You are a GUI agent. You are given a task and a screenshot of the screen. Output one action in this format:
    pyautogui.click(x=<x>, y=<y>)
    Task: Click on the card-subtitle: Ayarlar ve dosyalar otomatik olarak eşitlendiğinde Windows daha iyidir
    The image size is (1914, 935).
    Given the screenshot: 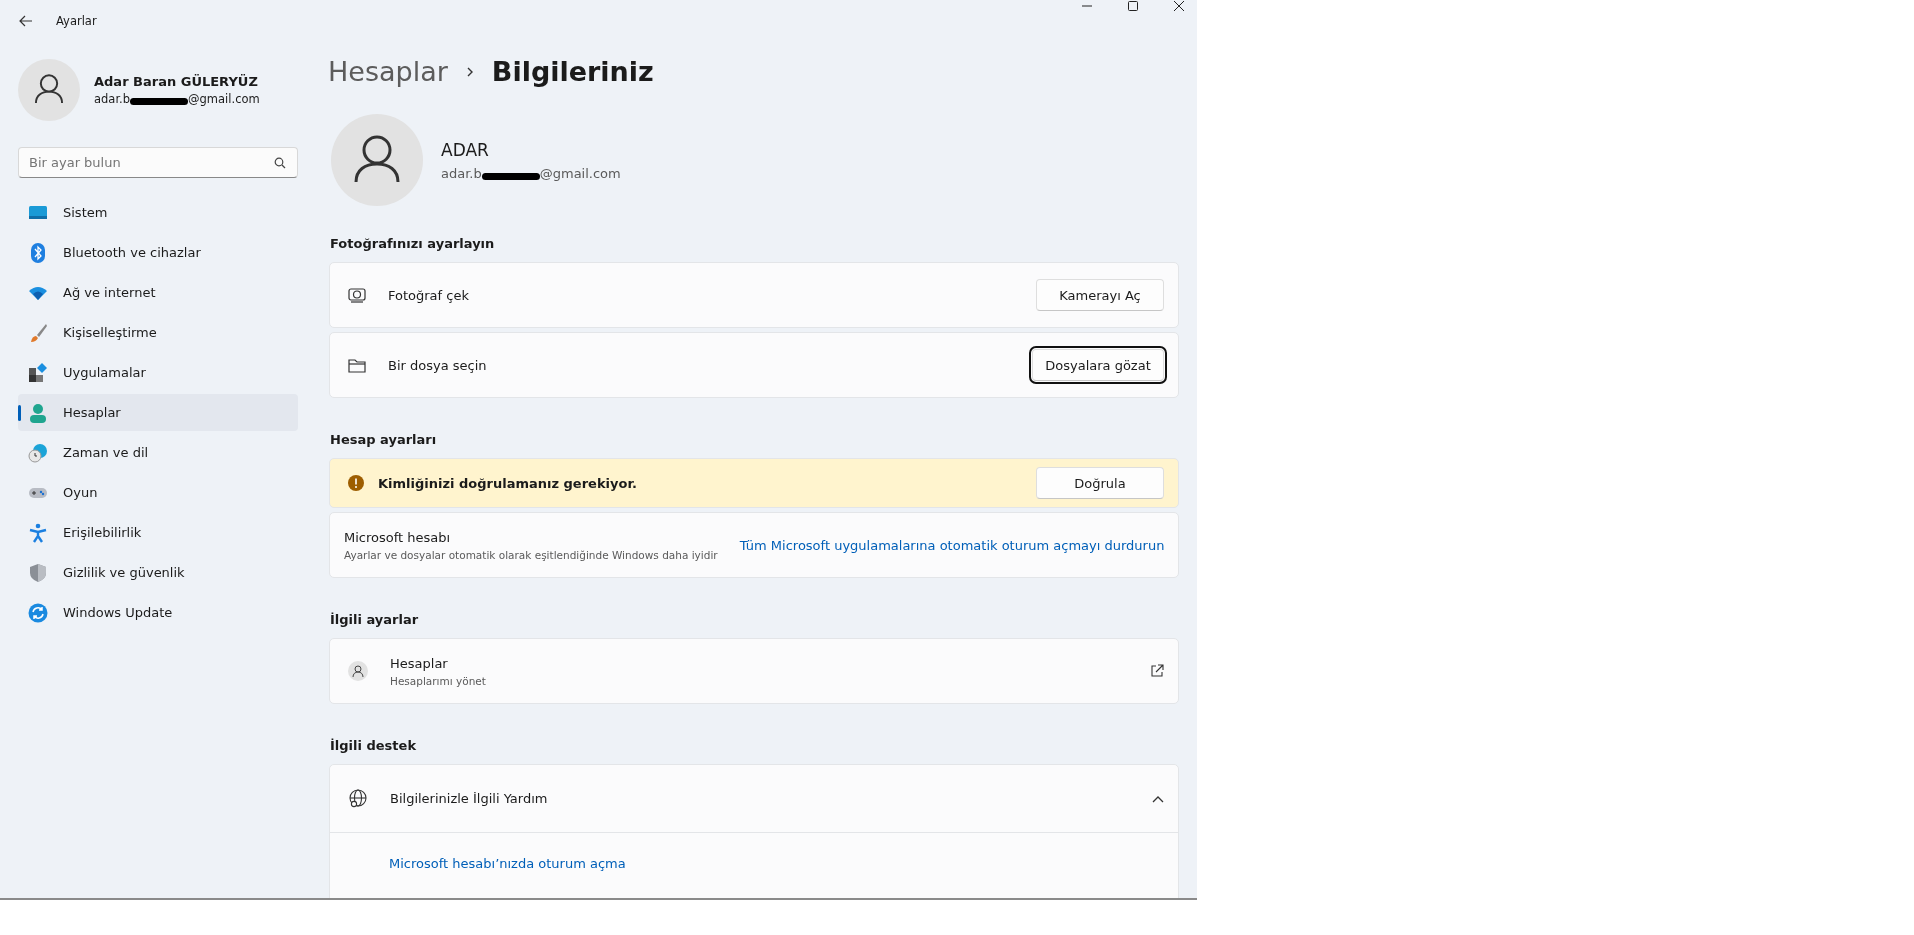 What is the action you would take?
    pyautogui.click(x=531, y=554)
    